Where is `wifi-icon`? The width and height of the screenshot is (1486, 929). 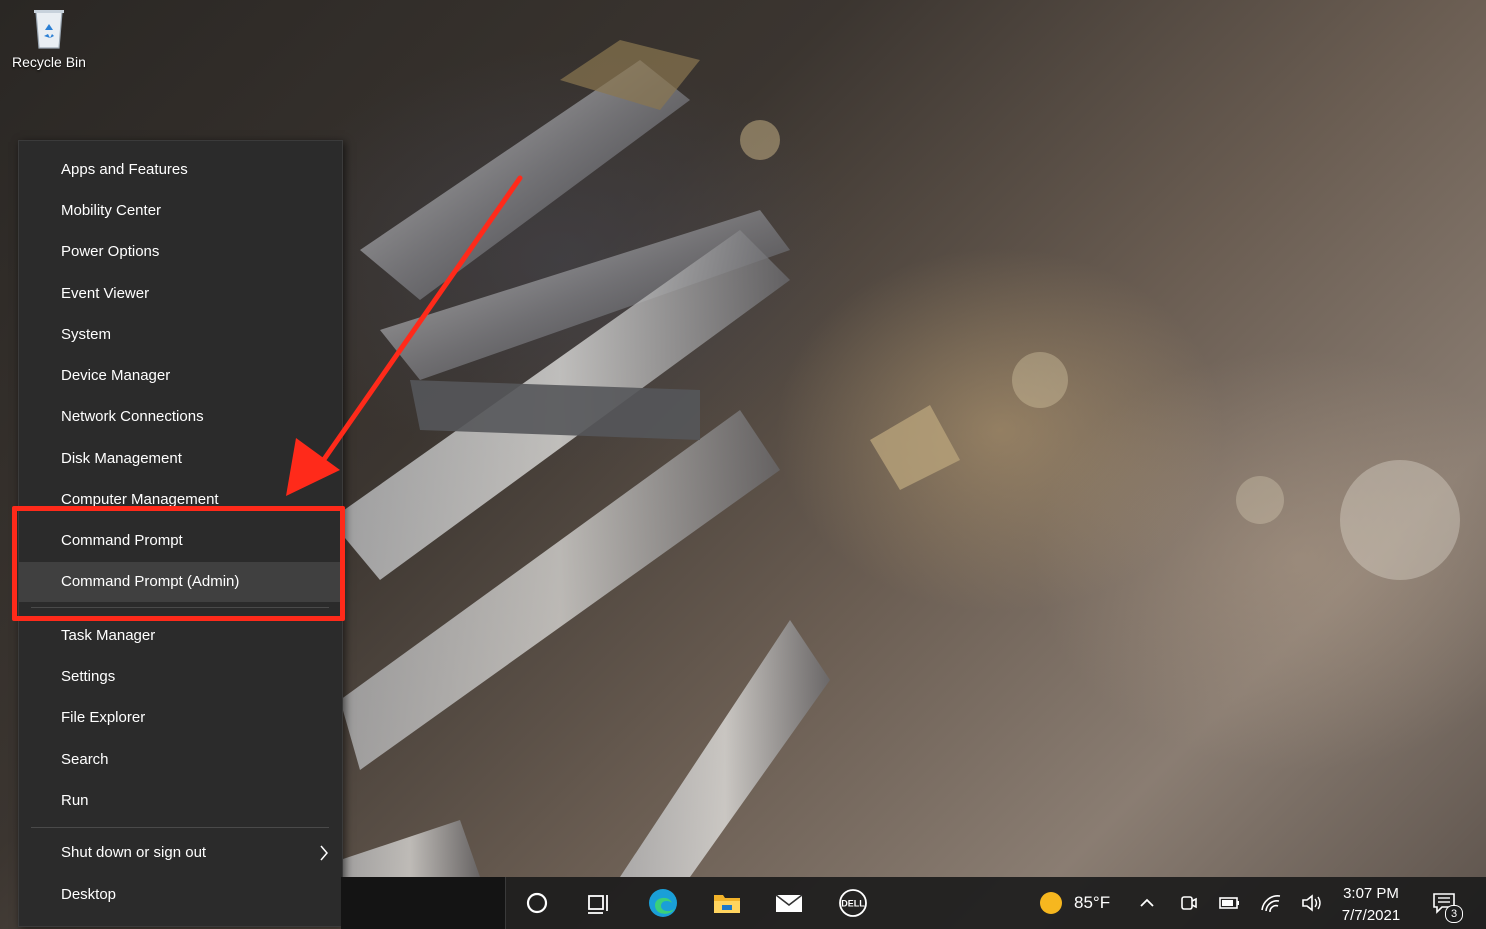 wifi-icon is located at coordinates (1271, 903).